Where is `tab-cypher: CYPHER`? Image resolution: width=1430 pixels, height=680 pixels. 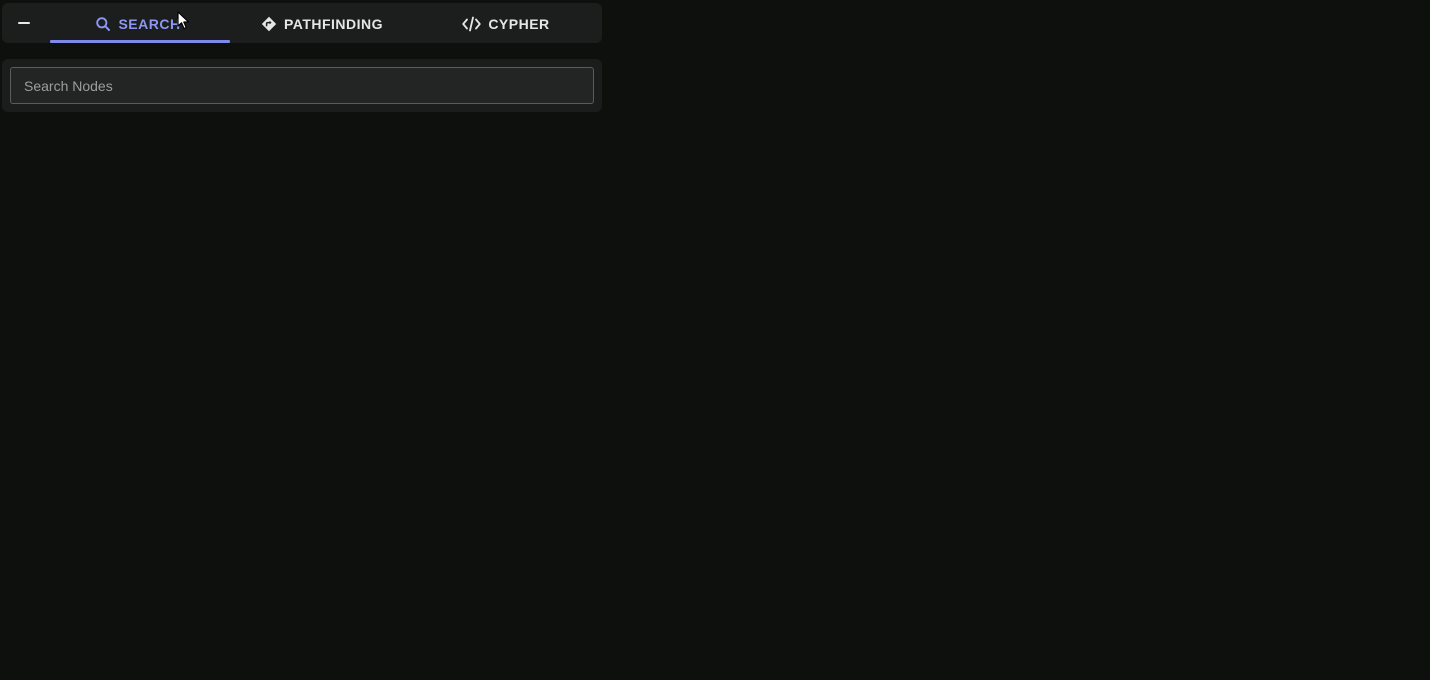
tab-cypher: CYPHER is located at coordinates (506, 23).